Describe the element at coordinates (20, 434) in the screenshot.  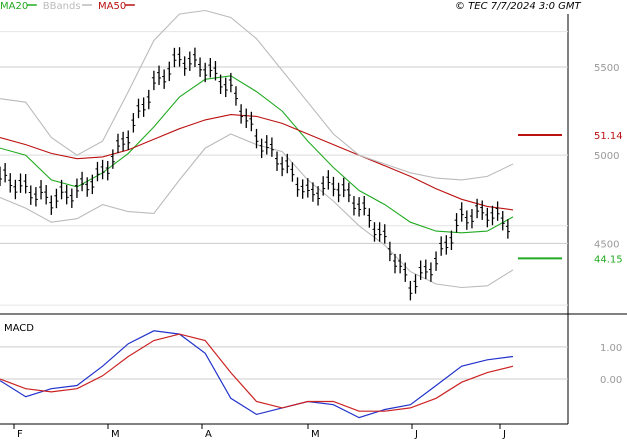
I see `x-tick-label: F` at that location.